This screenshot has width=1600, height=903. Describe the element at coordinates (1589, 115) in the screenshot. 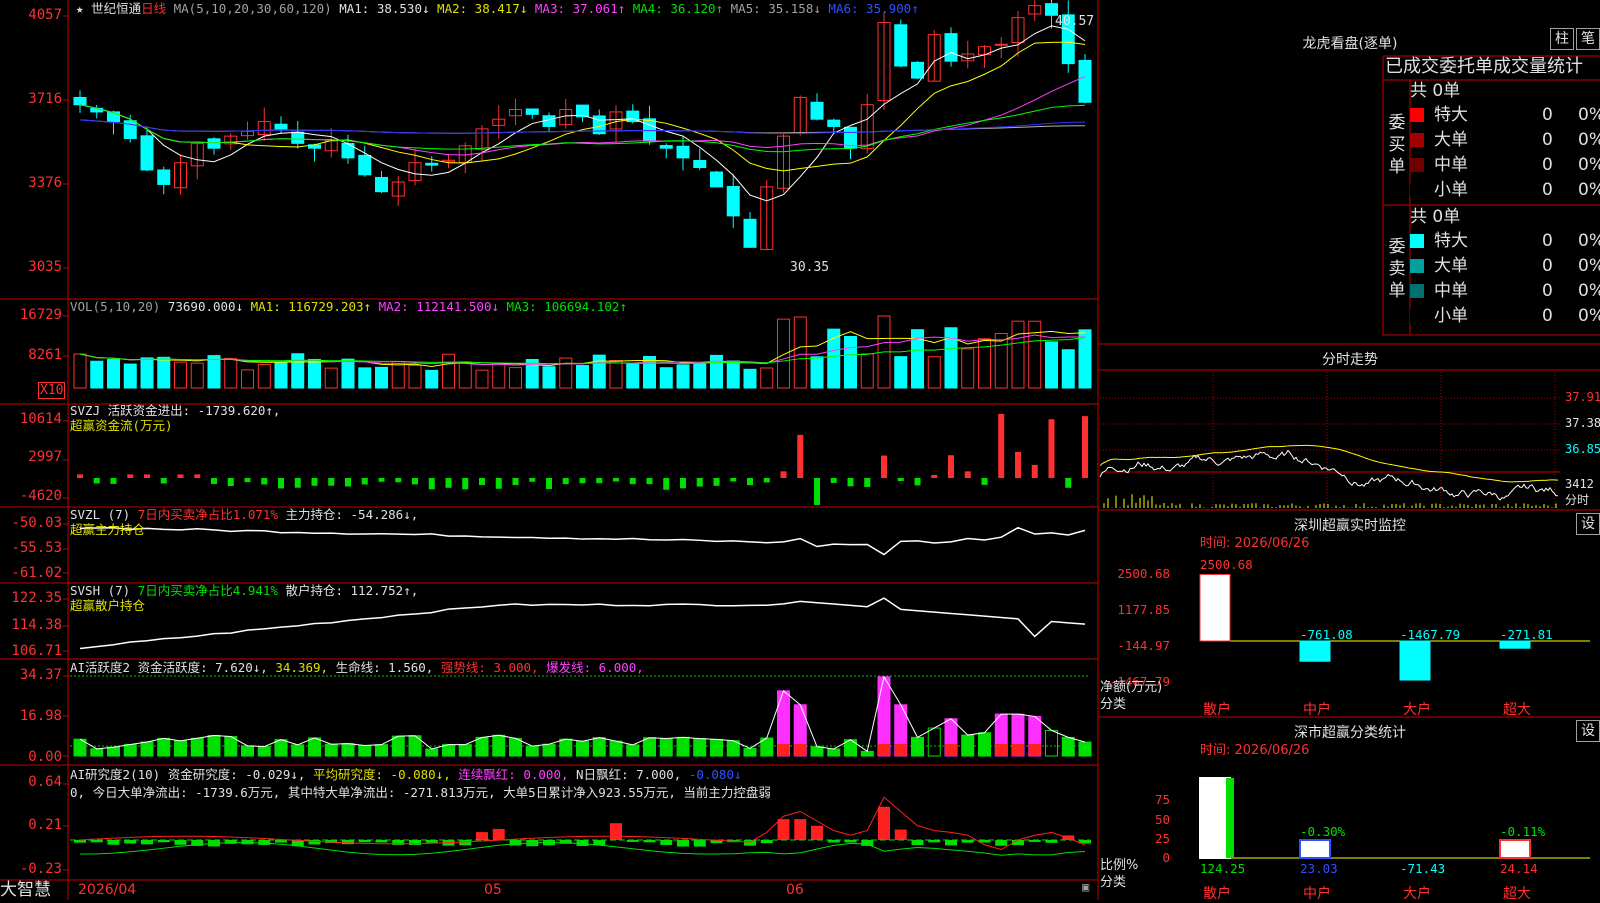

I see `buy-pct: 0%` at that location.